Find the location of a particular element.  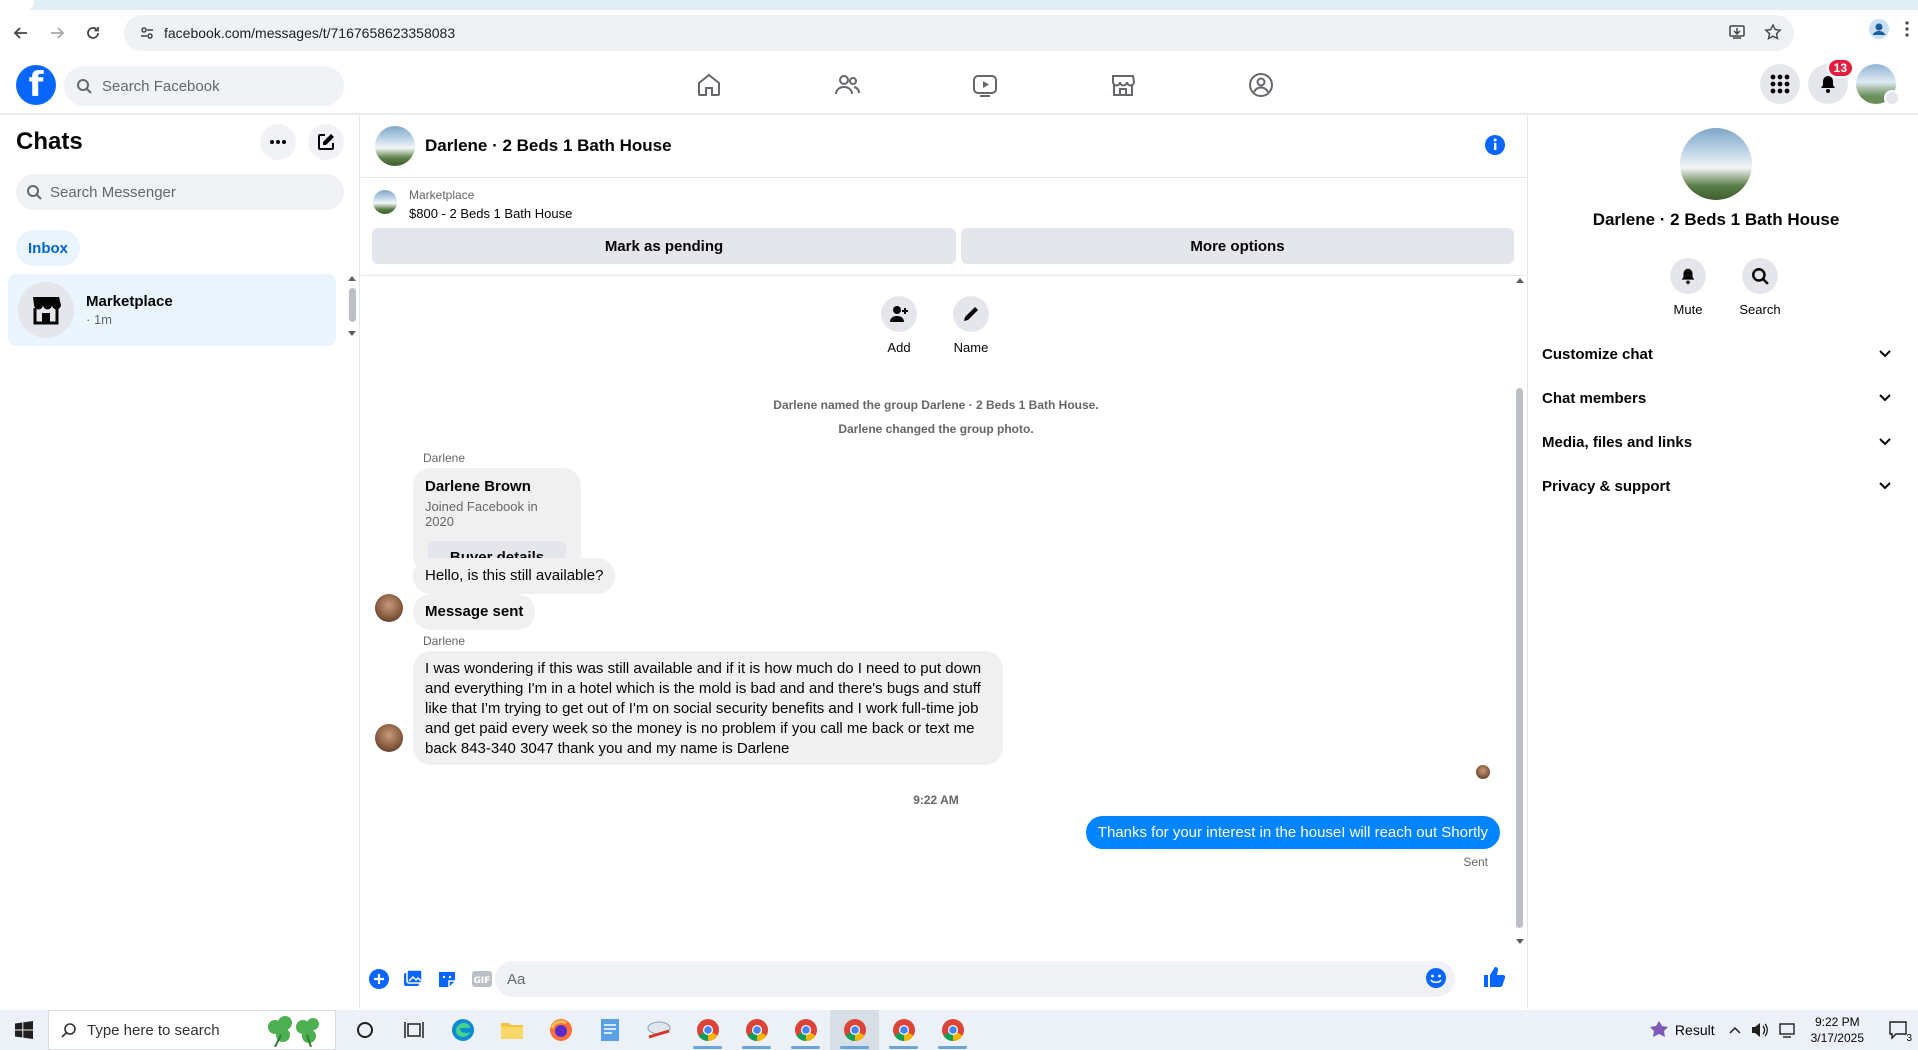

copilot-icon is located at coordinates (1659, 1030).